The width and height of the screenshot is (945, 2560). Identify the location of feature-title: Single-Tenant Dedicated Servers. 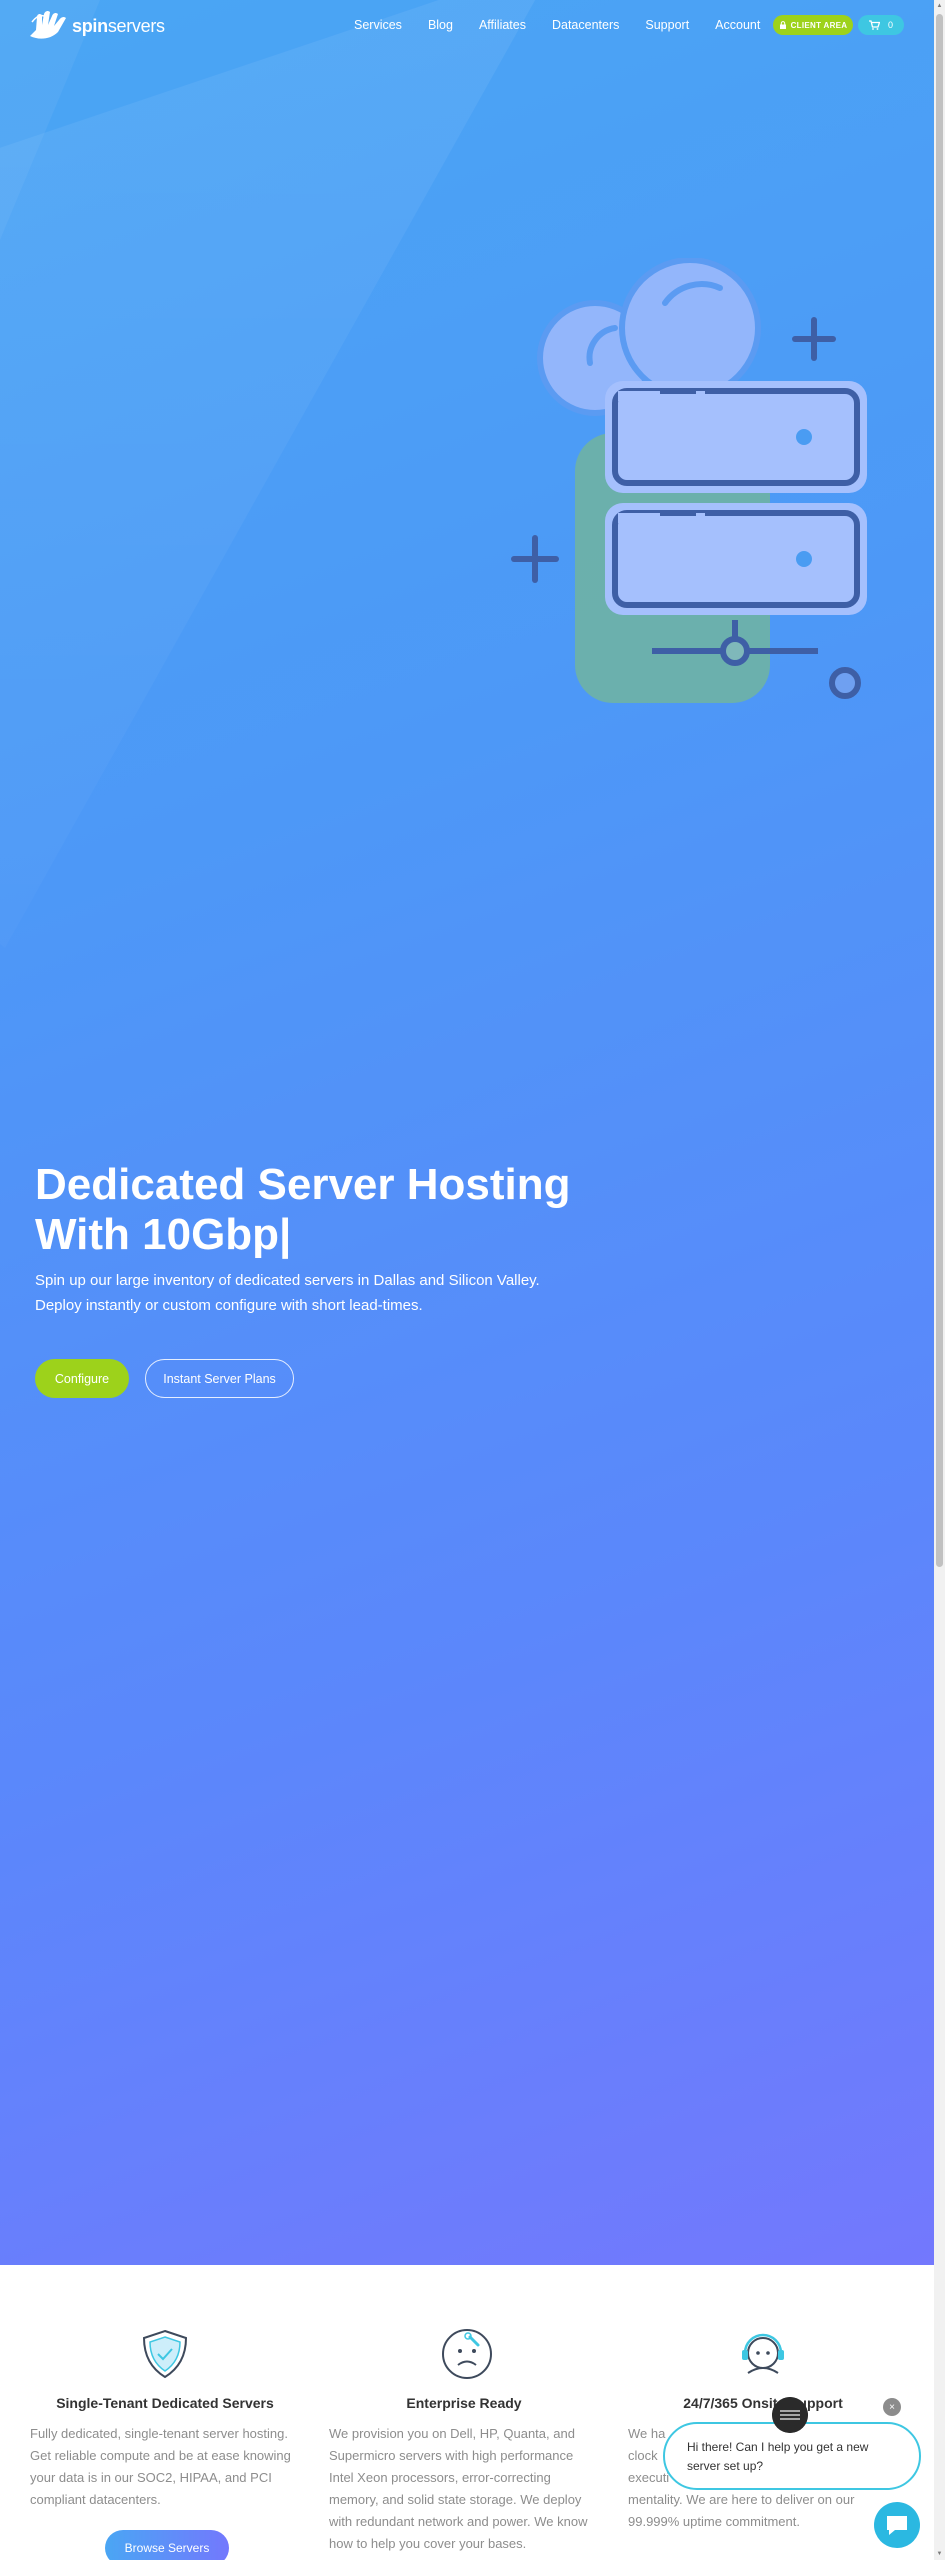
(165, 2403).